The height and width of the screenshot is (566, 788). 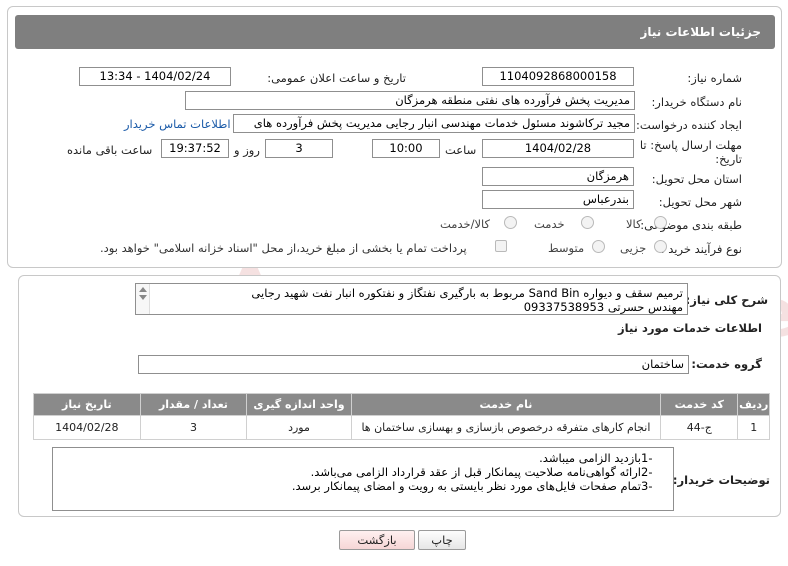 What do you see at coordinates (728, 159) in the screenshot?
I see `deadline-date-label: تاریخ:` at bounding box center [728, 159].